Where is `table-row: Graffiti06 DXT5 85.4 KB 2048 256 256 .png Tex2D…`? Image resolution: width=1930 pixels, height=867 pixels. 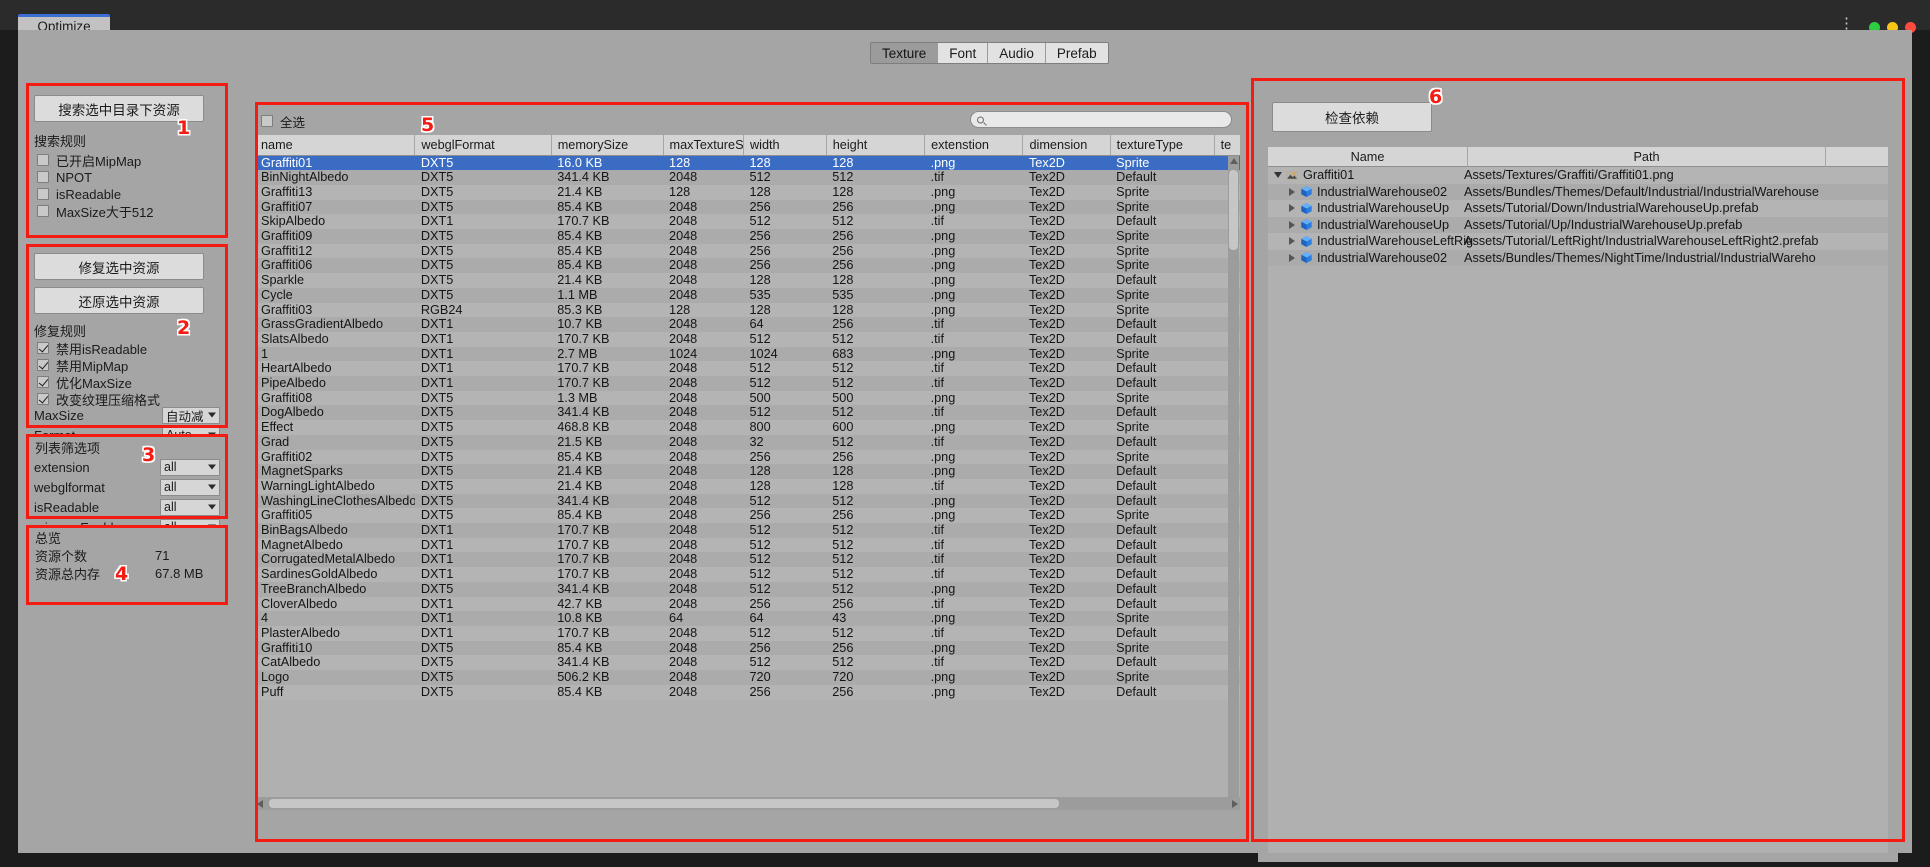
table-row: Graffiti06 DXT5 85.4 KB 2048 256 256 .png Tex2D… is located at coordinates (747, 266).